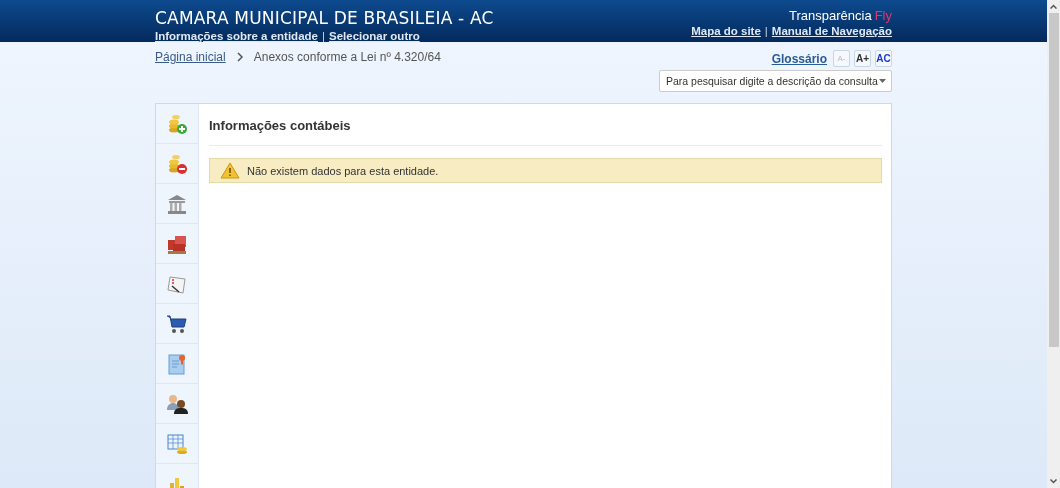  I want to click on cart-icon, so click(177, 323).